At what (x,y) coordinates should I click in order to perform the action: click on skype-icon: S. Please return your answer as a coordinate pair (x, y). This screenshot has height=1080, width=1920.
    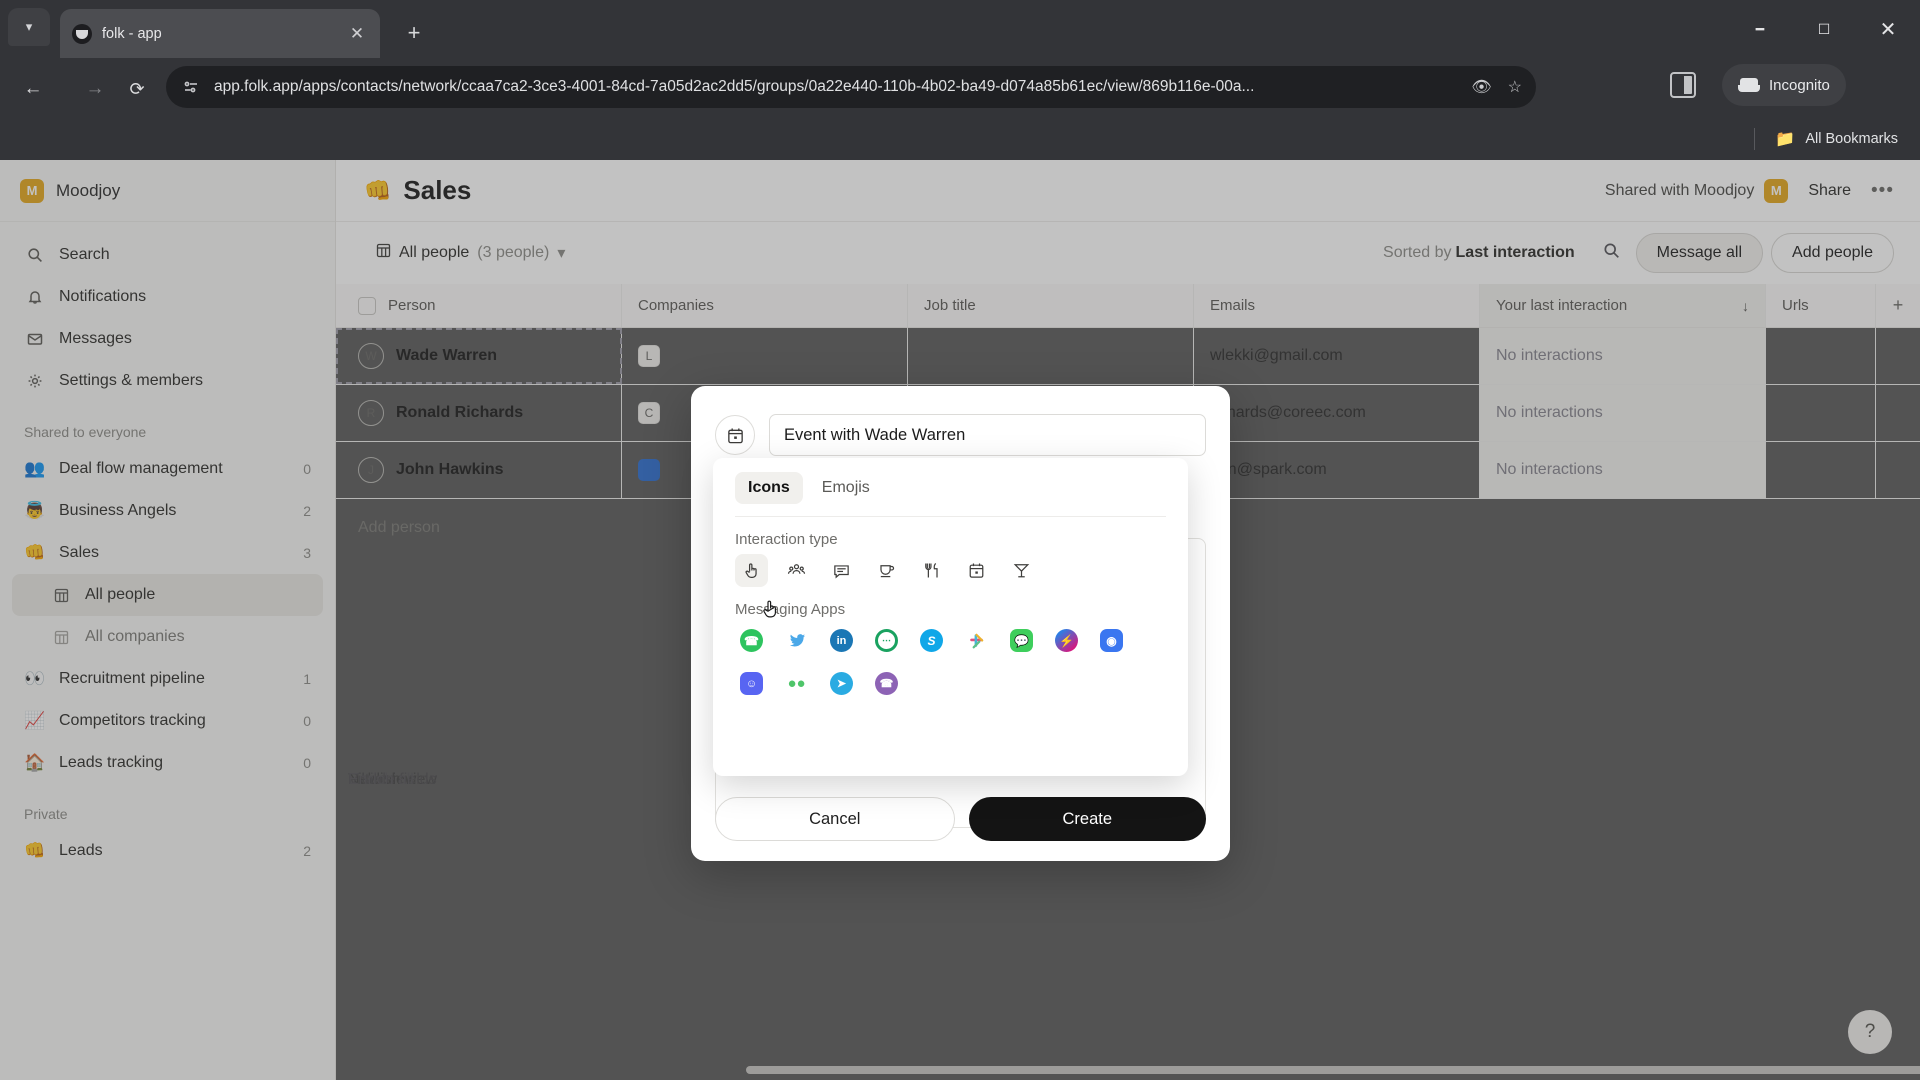
    Looking at the image, I should click on (931, 640).